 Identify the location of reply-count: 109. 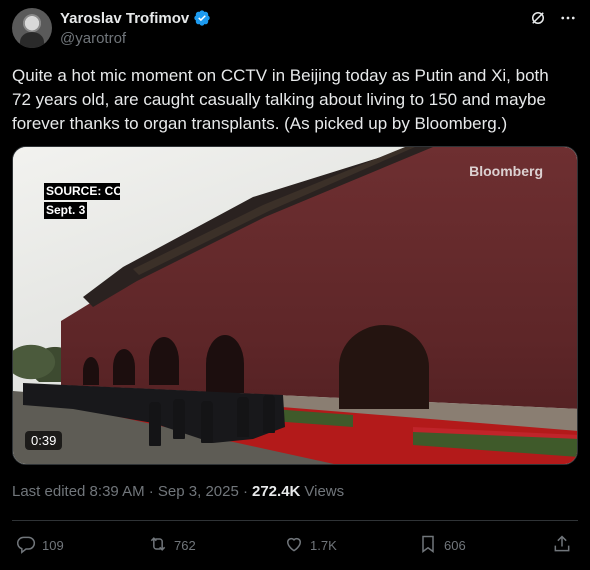
(53, 545).